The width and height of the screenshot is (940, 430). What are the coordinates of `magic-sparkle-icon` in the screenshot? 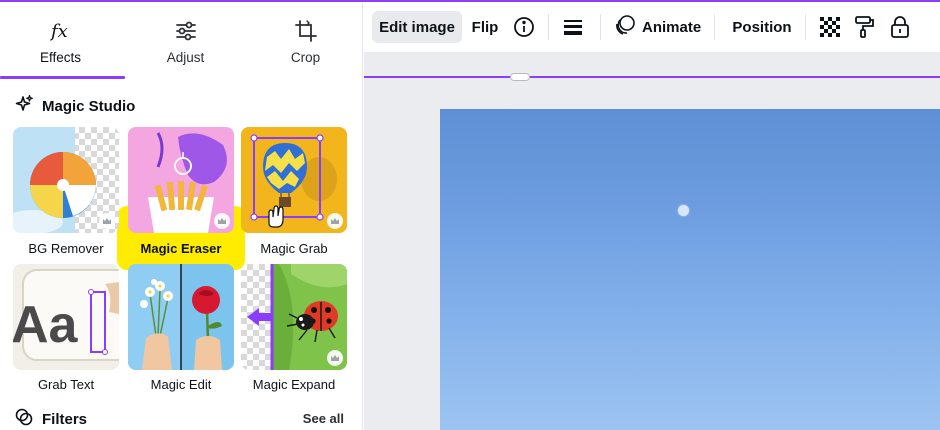 It's located at (24, 106).